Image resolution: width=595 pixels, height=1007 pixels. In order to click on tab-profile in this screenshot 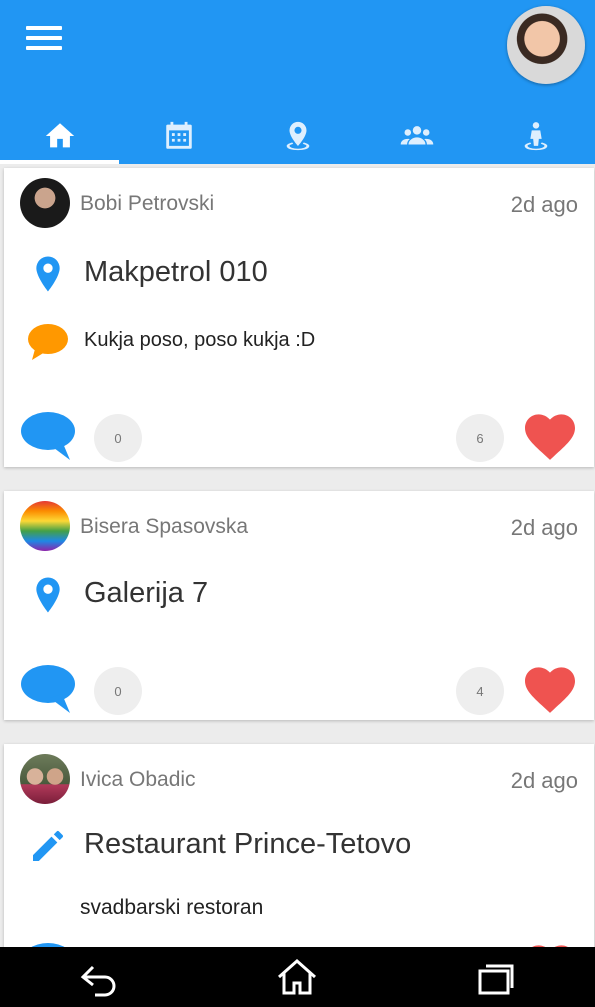, I will do `click(535, 136)`.